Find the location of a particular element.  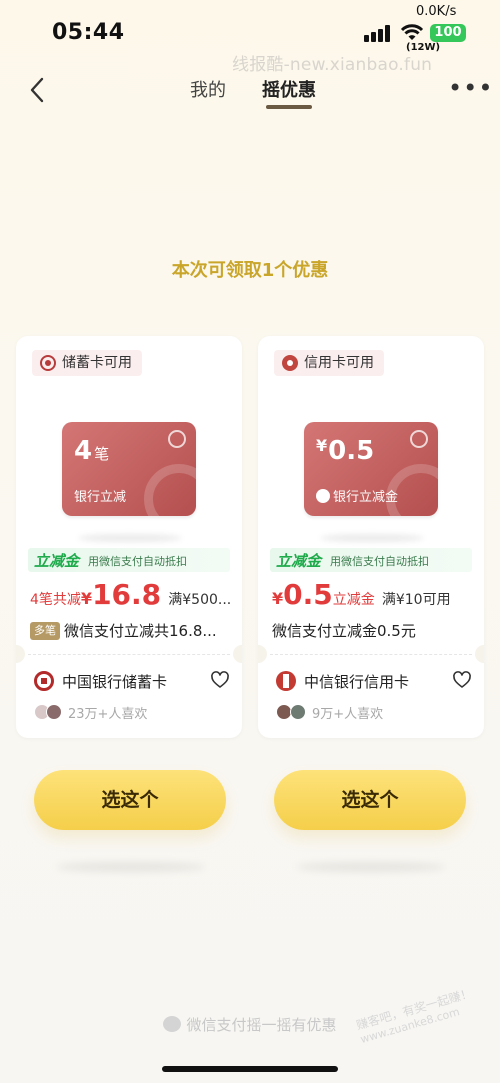

credit-card-icon is located at coordinates (290, 363).